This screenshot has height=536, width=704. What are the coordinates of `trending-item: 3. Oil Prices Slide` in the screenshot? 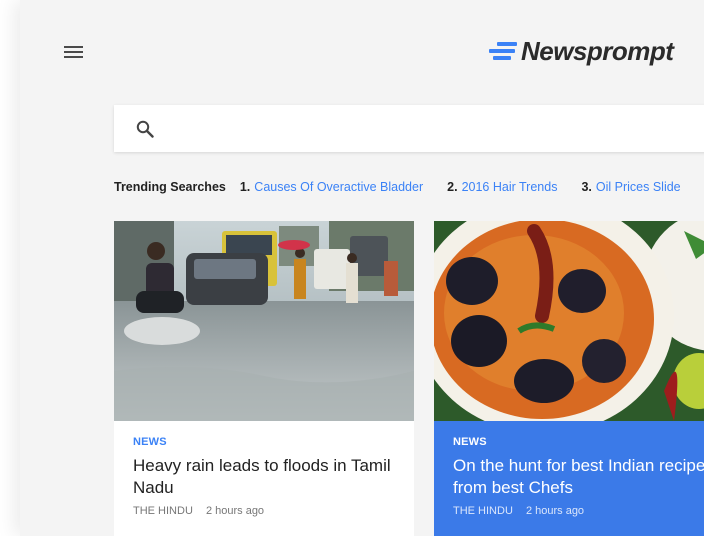 It's located at (630, 187).